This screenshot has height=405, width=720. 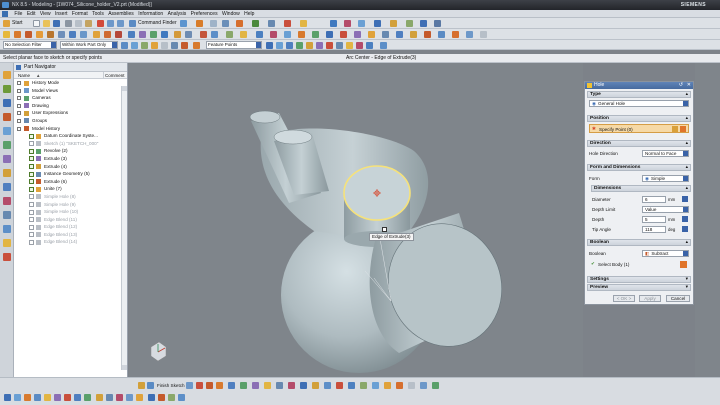 I want to click on ok-button: < OK >, so click(x=624, y=298).